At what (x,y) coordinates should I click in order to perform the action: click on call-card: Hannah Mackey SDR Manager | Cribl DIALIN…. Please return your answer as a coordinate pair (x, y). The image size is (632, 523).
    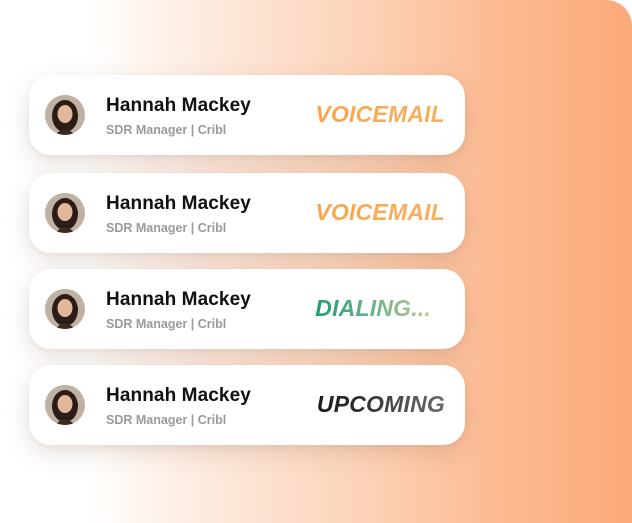
    Looking at the image, I should click on (247, 309).